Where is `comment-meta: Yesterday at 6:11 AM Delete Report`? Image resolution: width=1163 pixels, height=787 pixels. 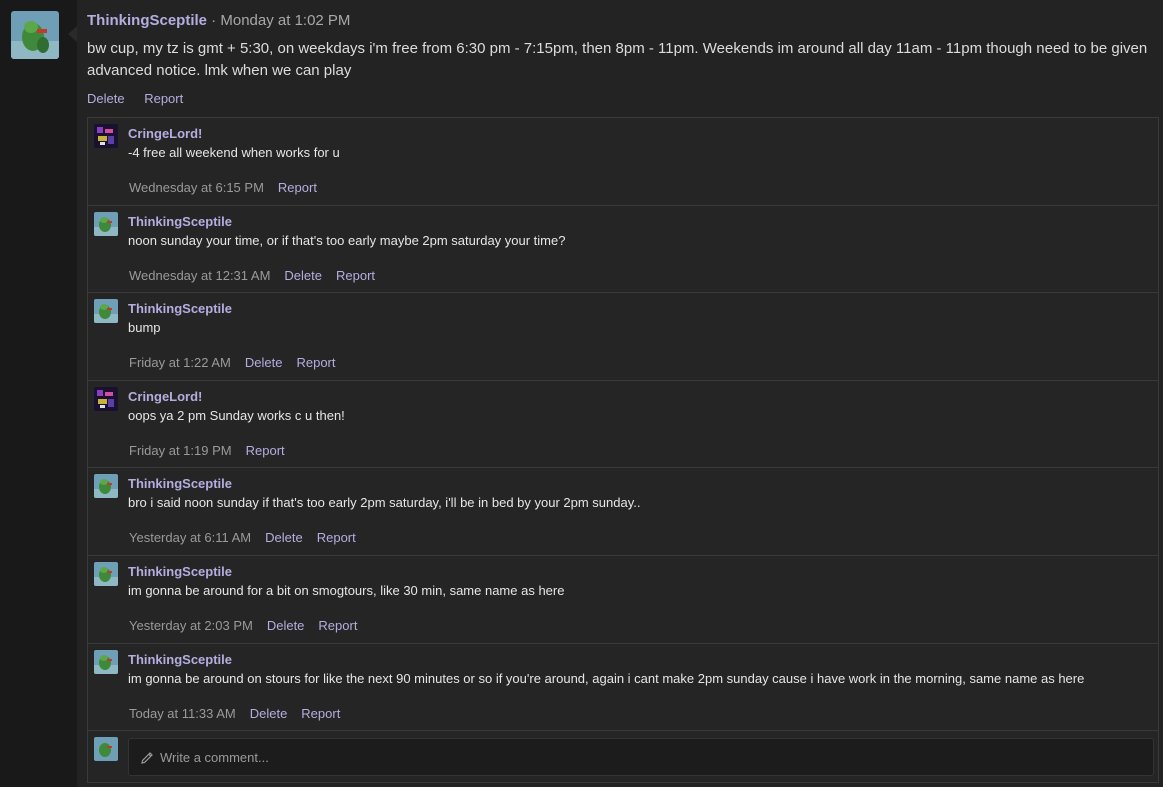 comment-meta: Yesterday at 6:11 AM Delete Report is located at coordinates (242, 537).